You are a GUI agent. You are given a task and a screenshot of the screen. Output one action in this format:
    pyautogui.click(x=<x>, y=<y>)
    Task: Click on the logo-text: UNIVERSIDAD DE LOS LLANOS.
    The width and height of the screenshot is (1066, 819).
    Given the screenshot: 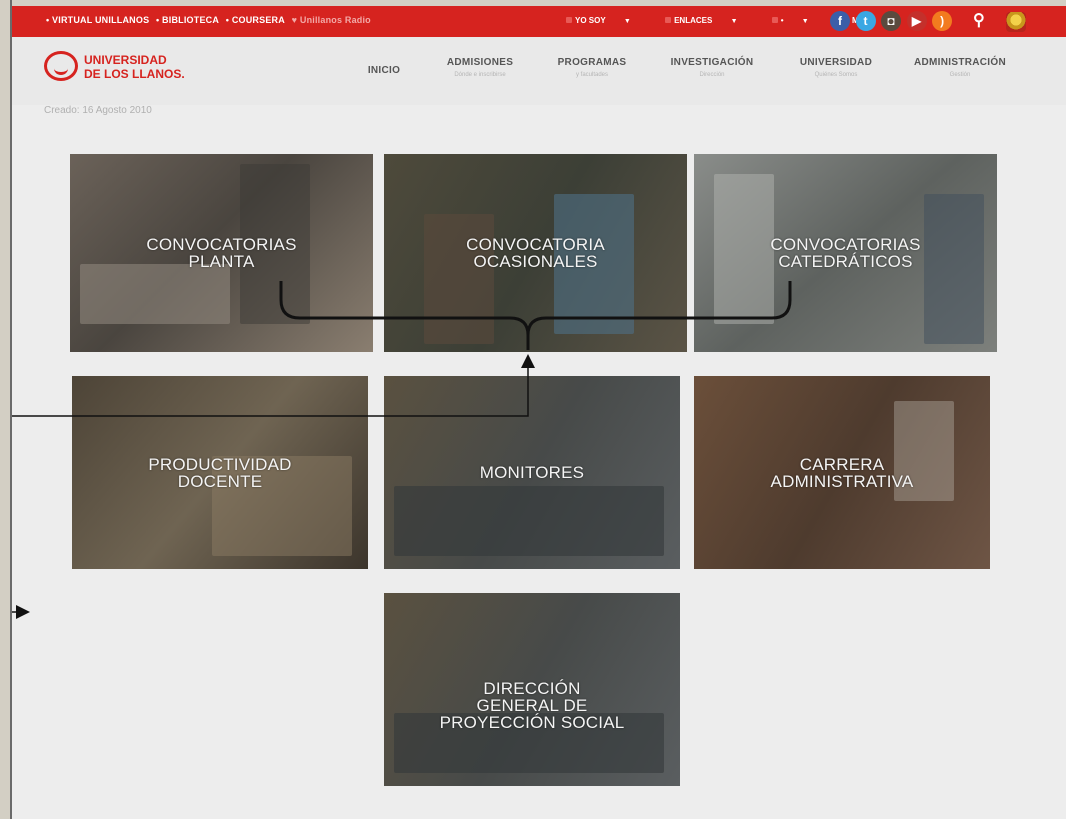 What is the action you would take?
    pyautogui.click(x=134, y=67)
    